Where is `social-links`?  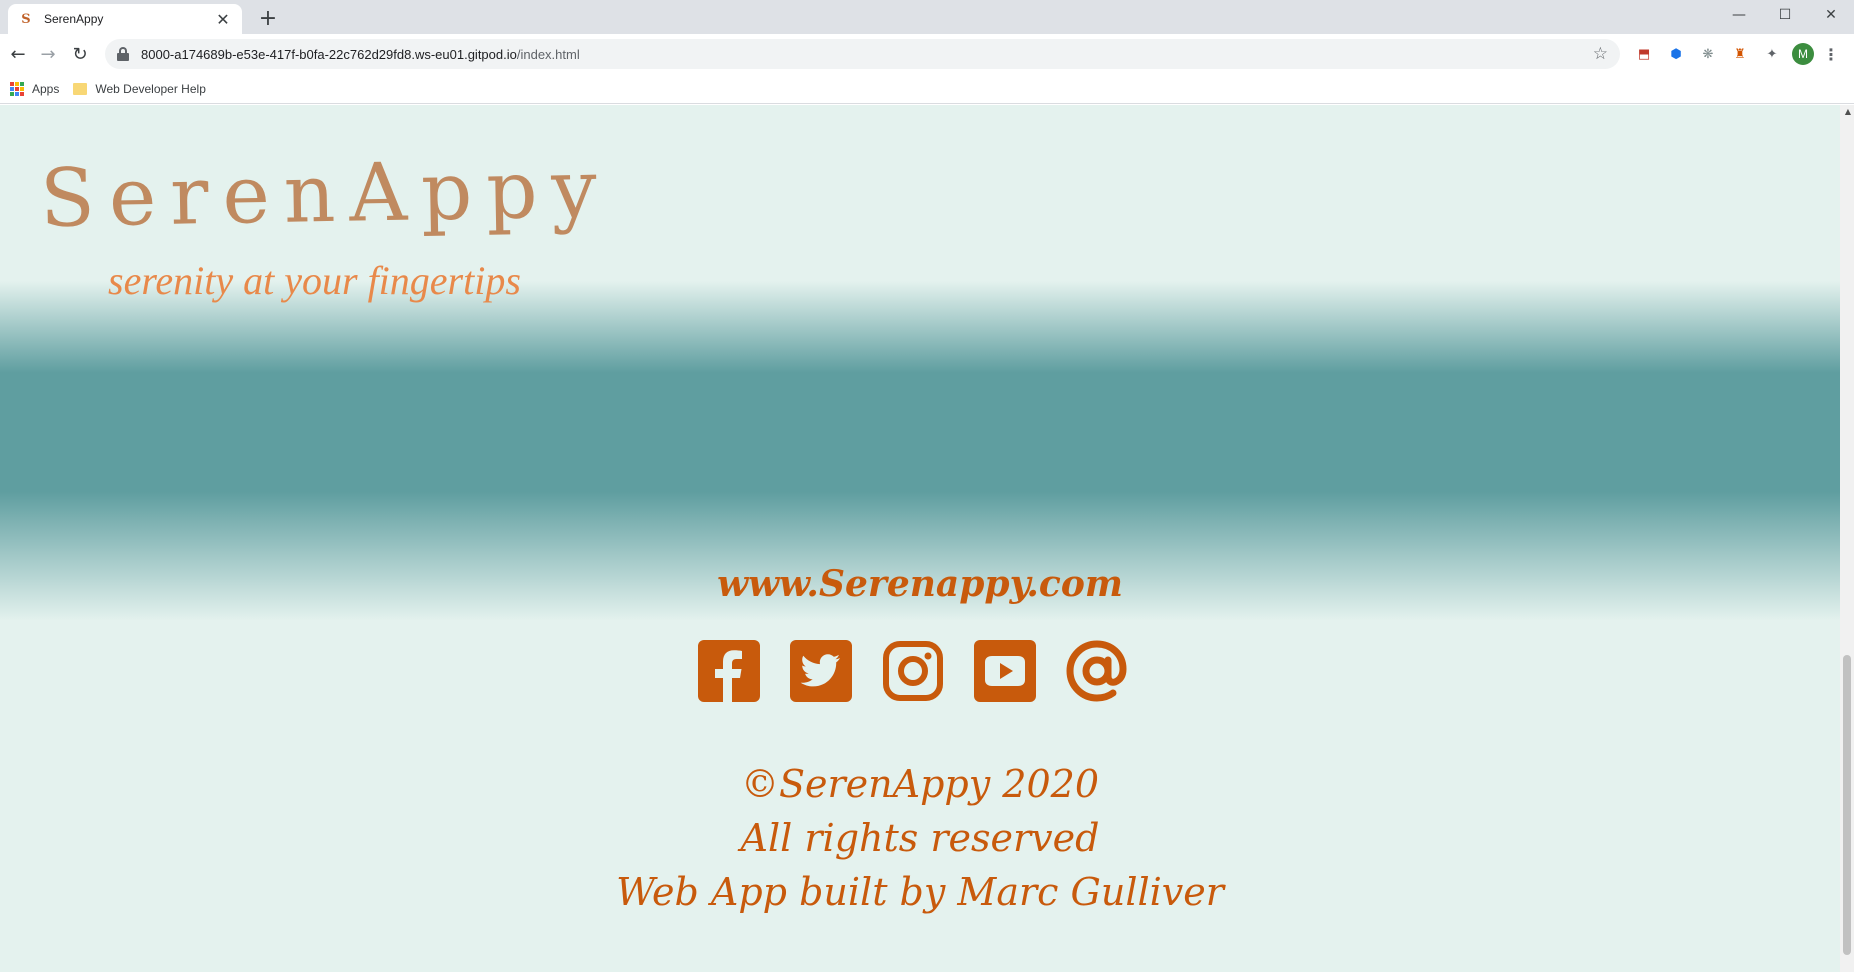
social-links is located at coordinates (913, 671).